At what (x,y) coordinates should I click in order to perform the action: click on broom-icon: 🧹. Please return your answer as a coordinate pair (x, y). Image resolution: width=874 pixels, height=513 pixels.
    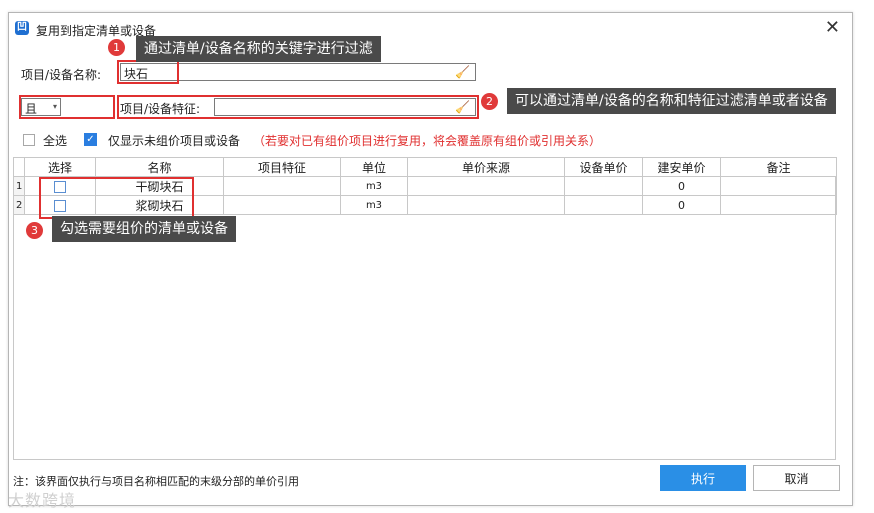
    Looking at the image, I should click on (462, 72).